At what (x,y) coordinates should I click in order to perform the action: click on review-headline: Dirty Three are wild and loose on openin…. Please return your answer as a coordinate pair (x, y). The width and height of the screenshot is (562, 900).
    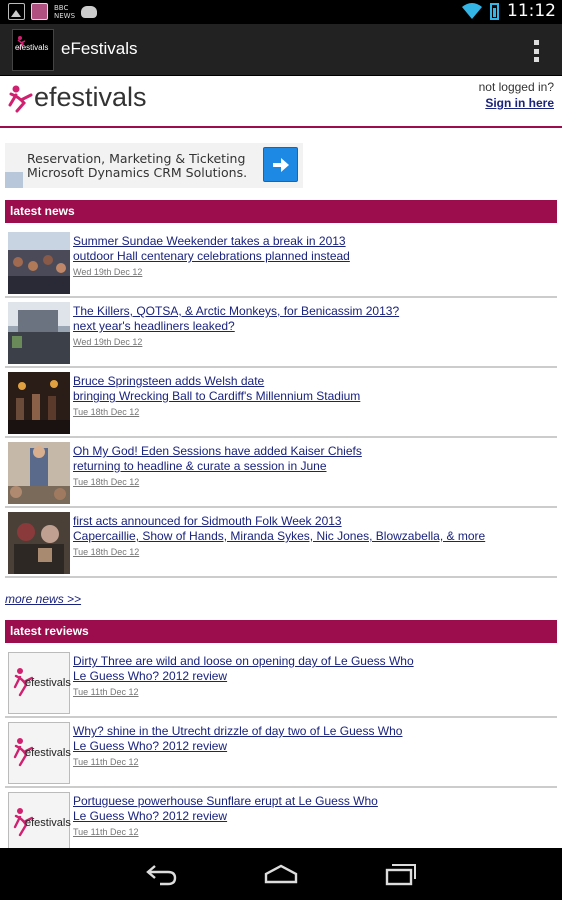
    Looking at the image, I should click on (243, 661).